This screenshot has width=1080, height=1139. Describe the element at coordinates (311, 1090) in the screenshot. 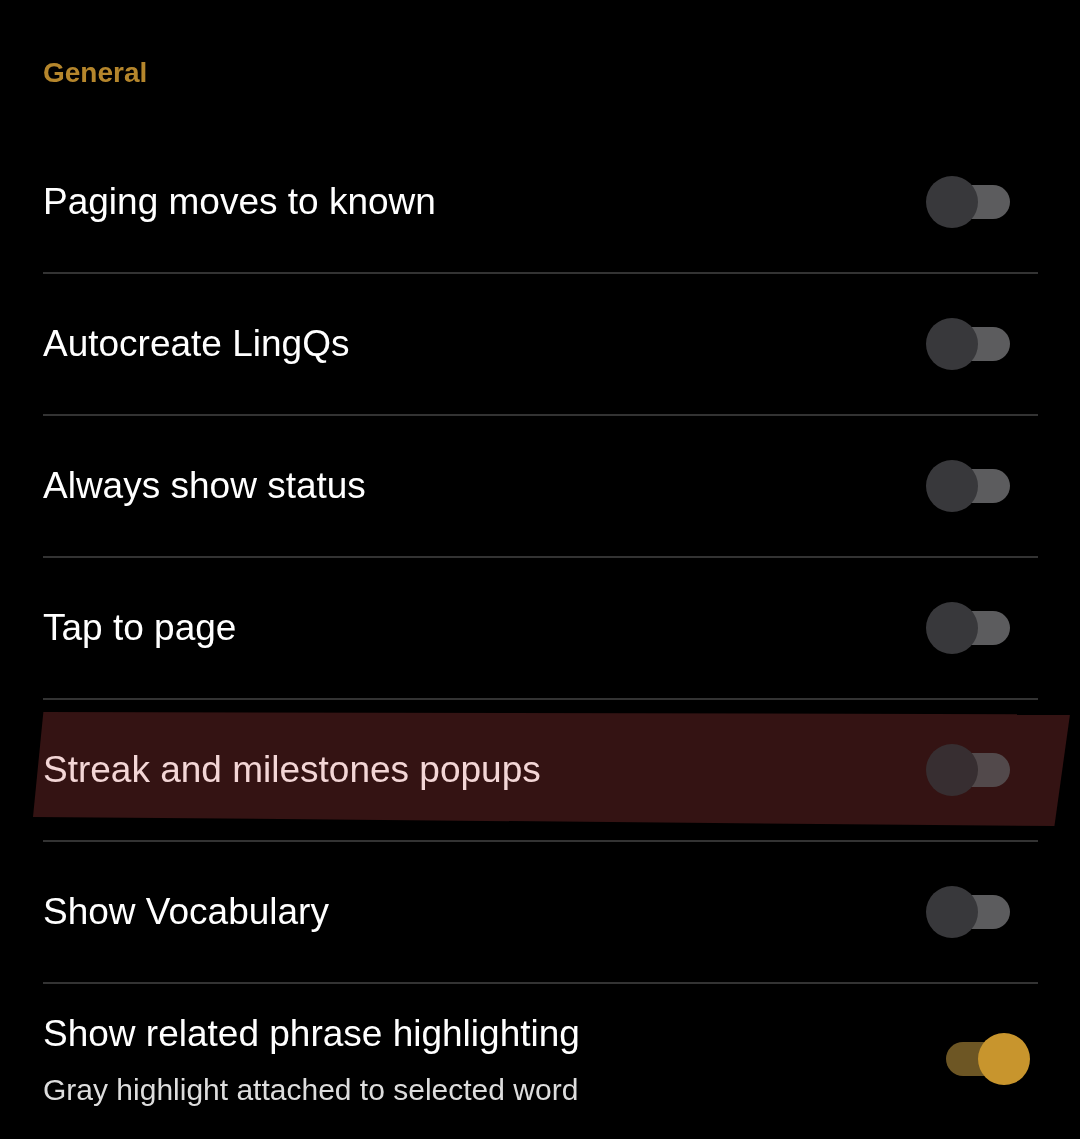

I see `setting-description: Gray highlight attached to selected word` at that location.